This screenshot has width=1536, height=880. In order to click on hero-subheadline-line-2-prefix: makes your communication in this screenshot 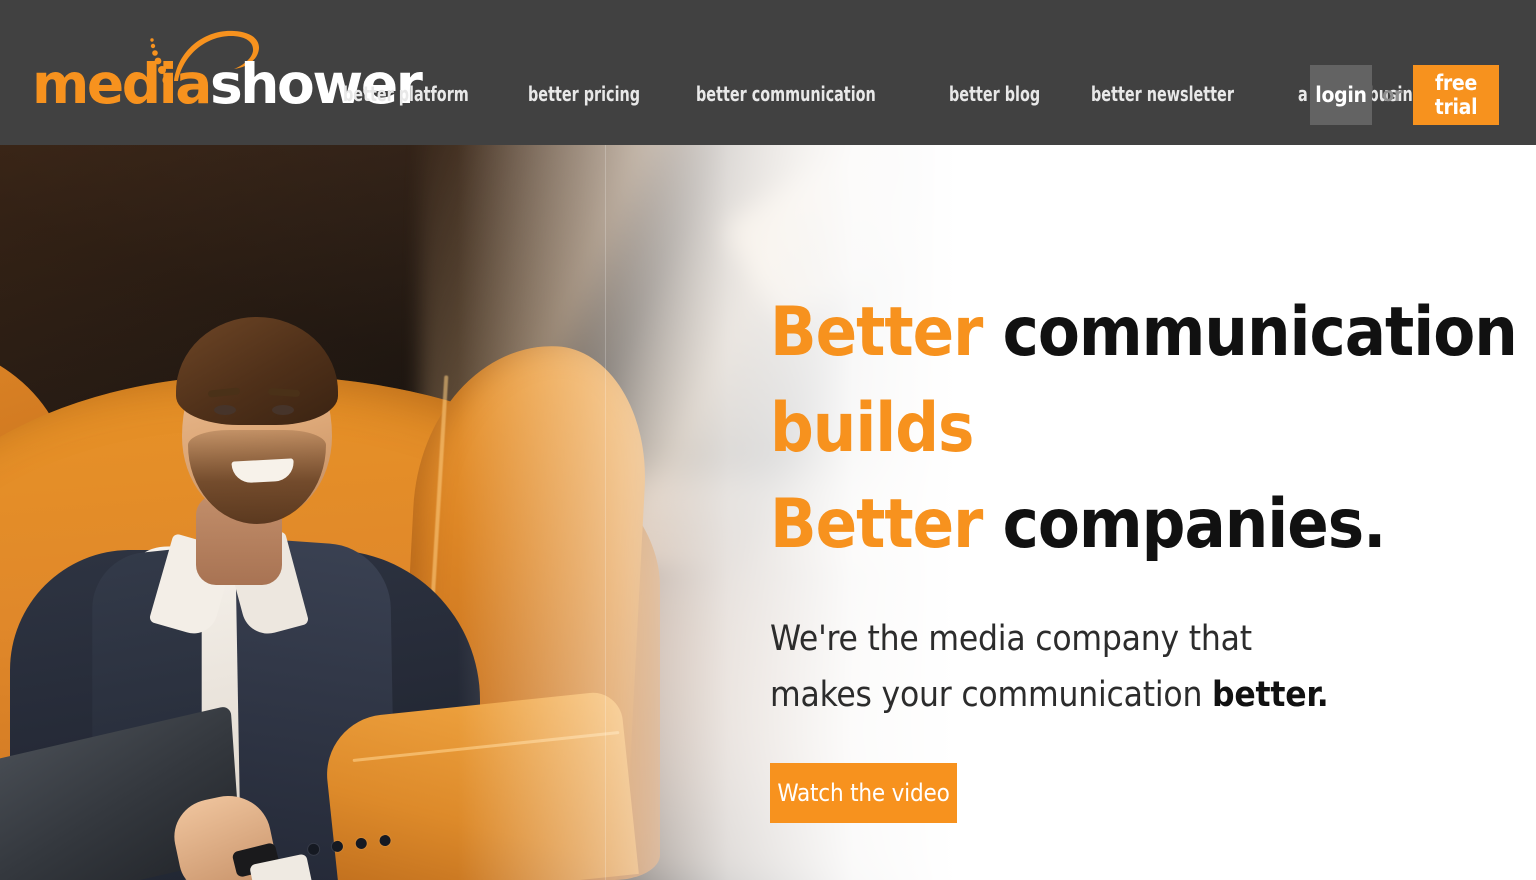, I will do `click(991, 695)`.